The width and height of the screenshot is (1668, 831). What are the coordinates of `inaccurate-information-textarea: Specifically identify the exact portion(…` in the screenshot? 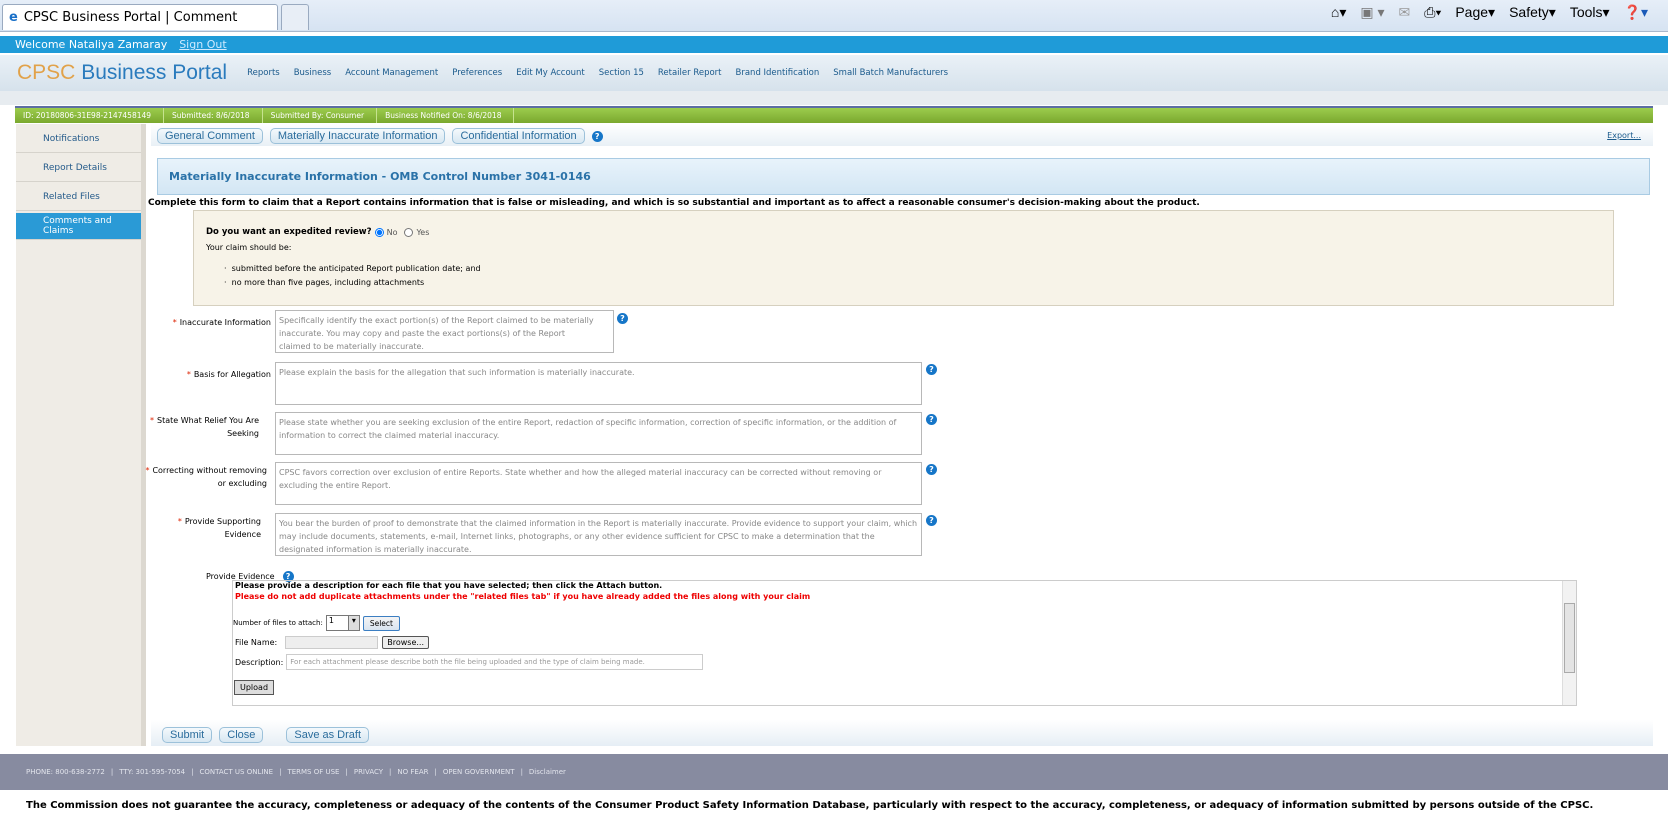 It's located at (444, 331).